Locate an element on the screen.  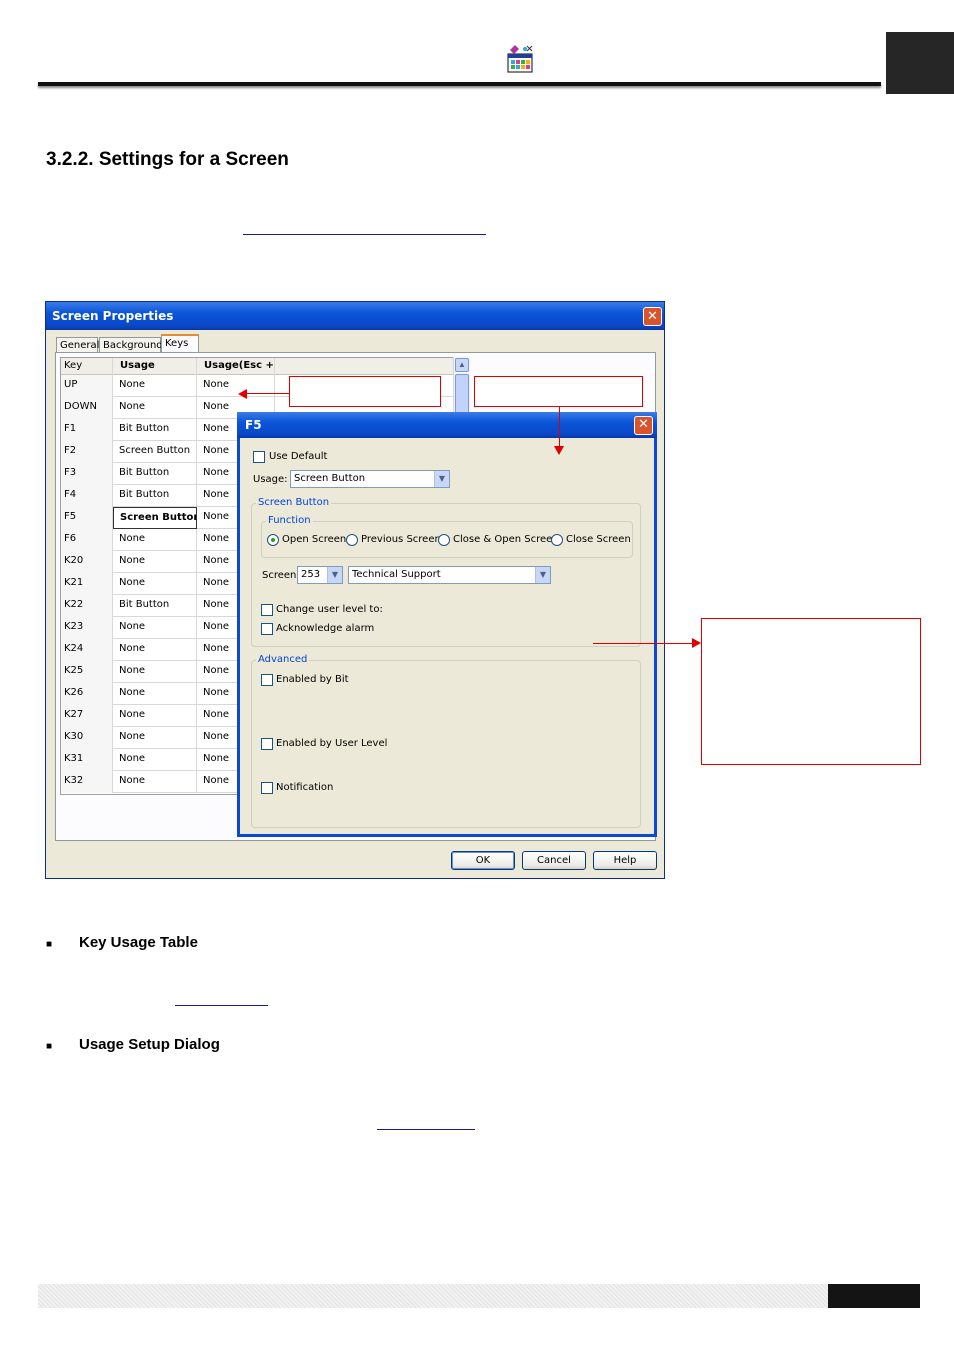
table-cell-key: F3 is located at coordinates (87, 474).